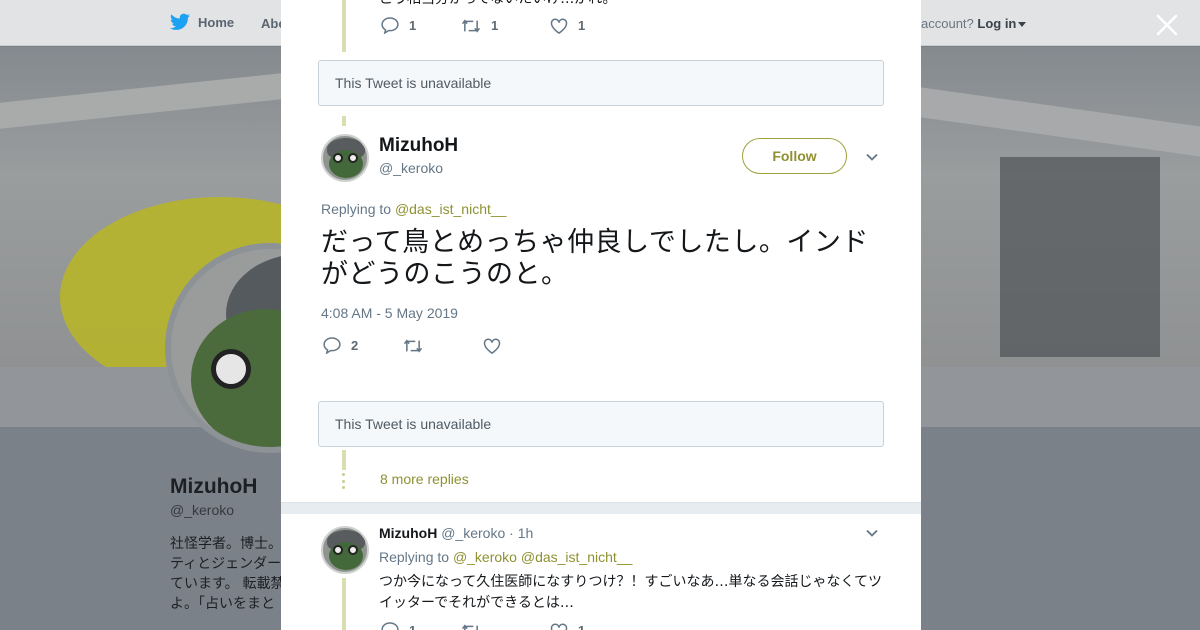  What do you see at coordinates (794, 156) in the screenshot?
I see `follow-button: Follow` at bounding box center [794, 156].